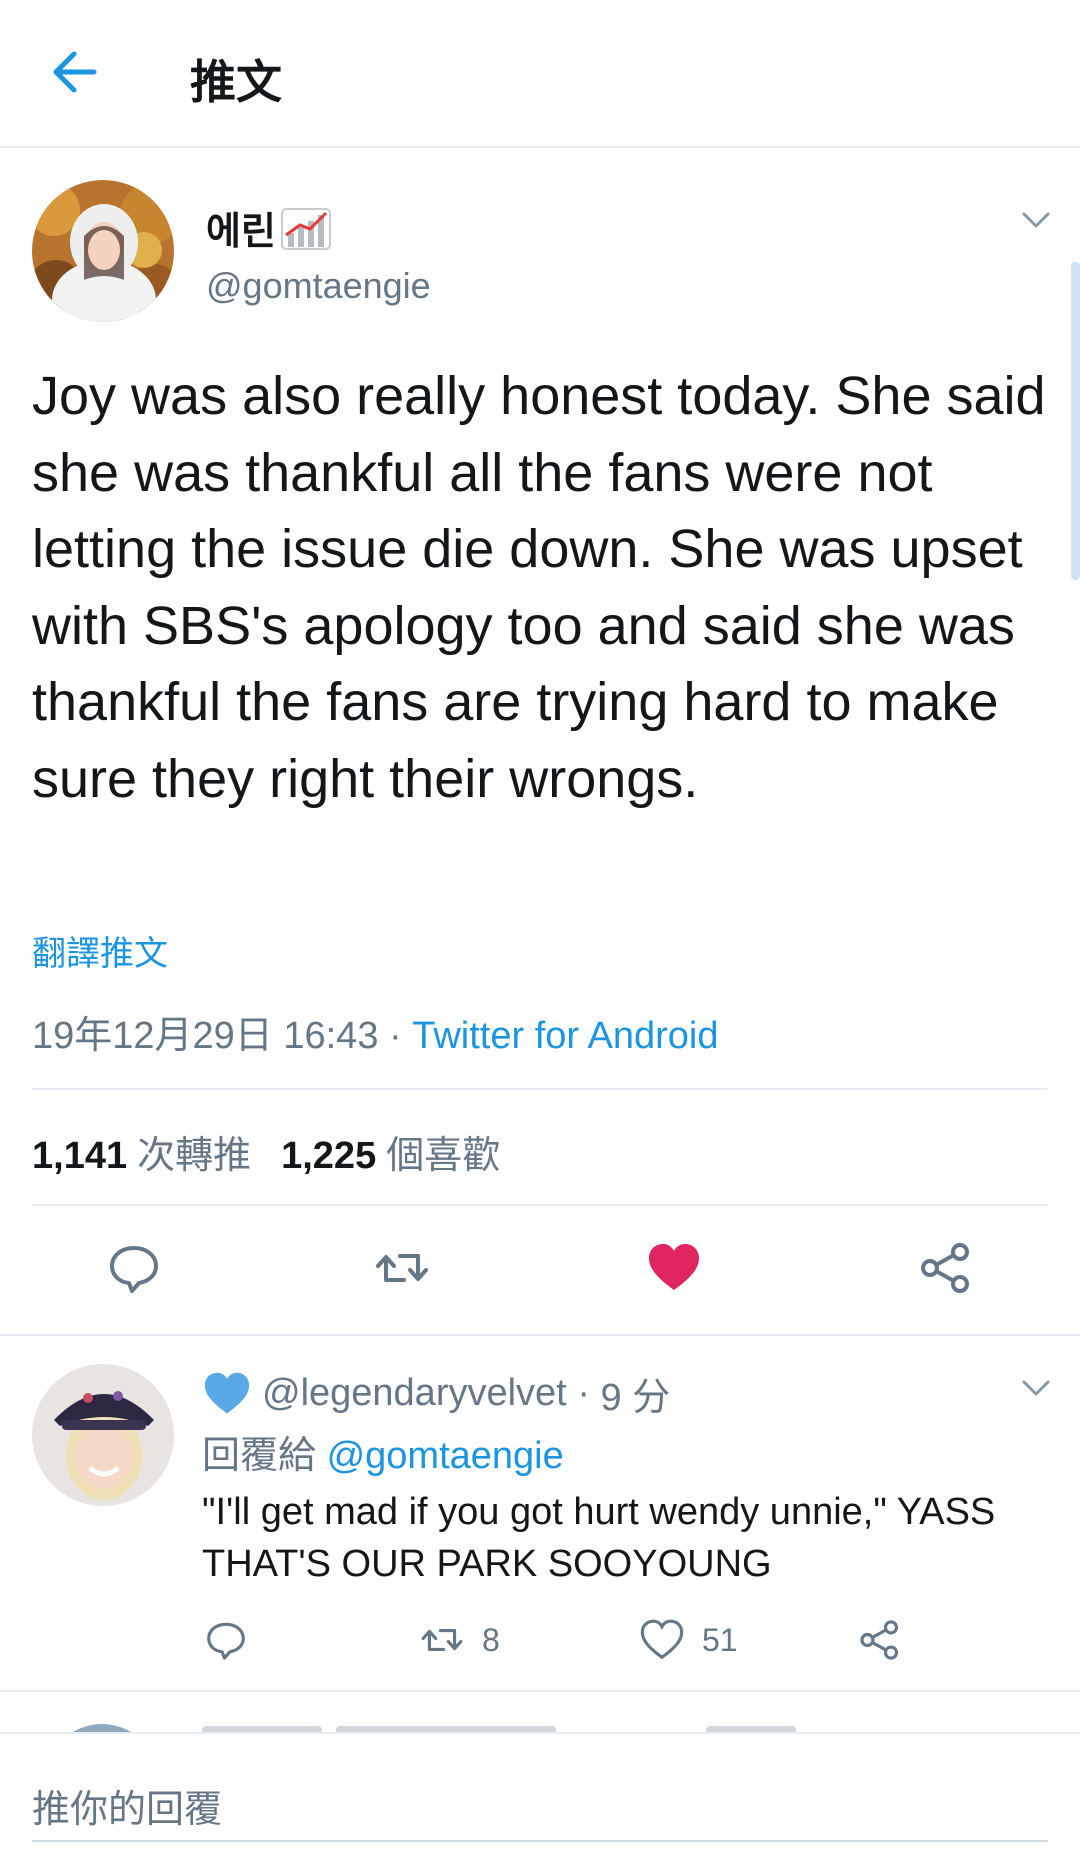  I want to click on tweet-stats: 1,141 次轉推 1,225 個喜歡, so click(281, 1151).